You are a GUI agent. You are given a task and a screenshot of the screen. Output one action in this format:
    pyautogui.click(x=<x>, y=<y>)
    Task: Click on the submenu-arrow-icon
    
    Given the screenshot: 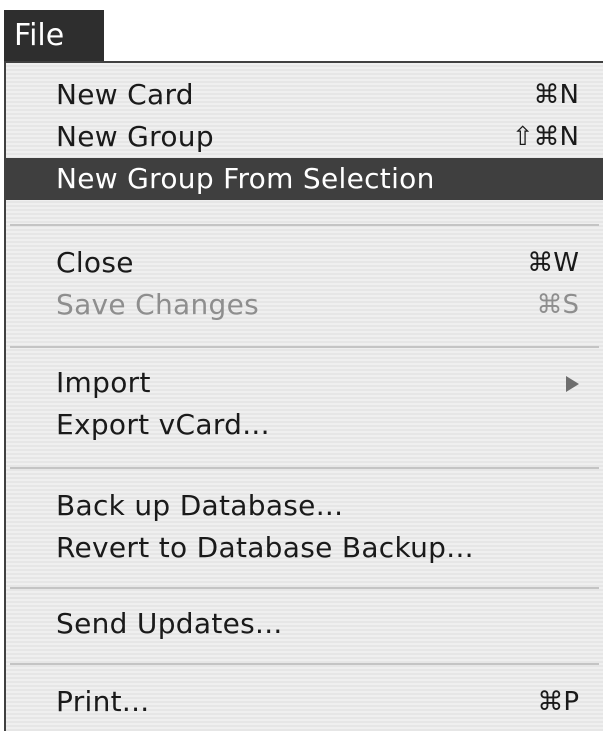 What is the action you would take?
    pyautogui.click(x=572, y=384)
    